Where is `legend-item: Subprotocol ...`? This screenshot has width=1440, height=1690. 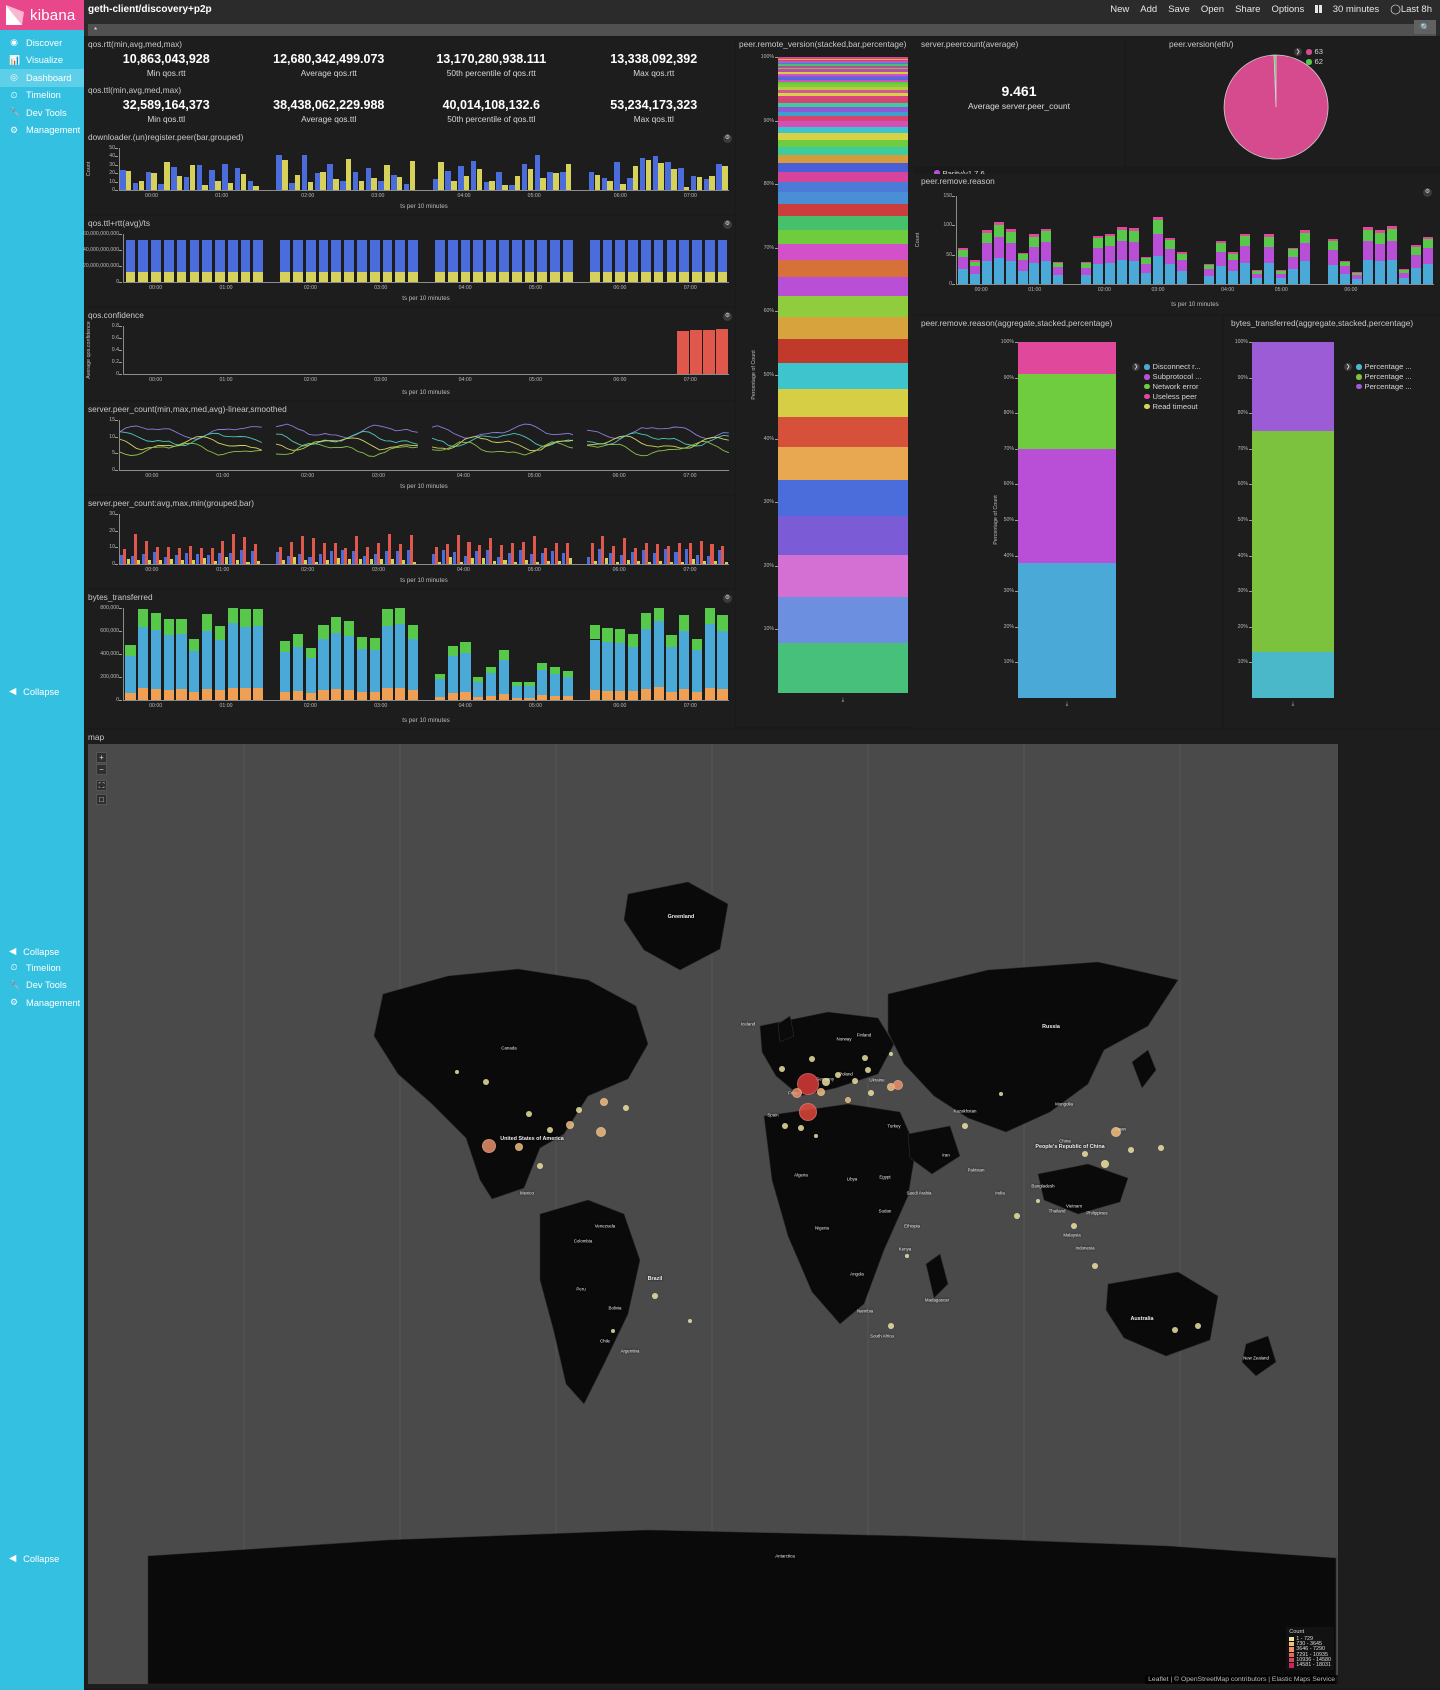 legend-item: Subprotocol ... is located at coordinates (1177, 377).